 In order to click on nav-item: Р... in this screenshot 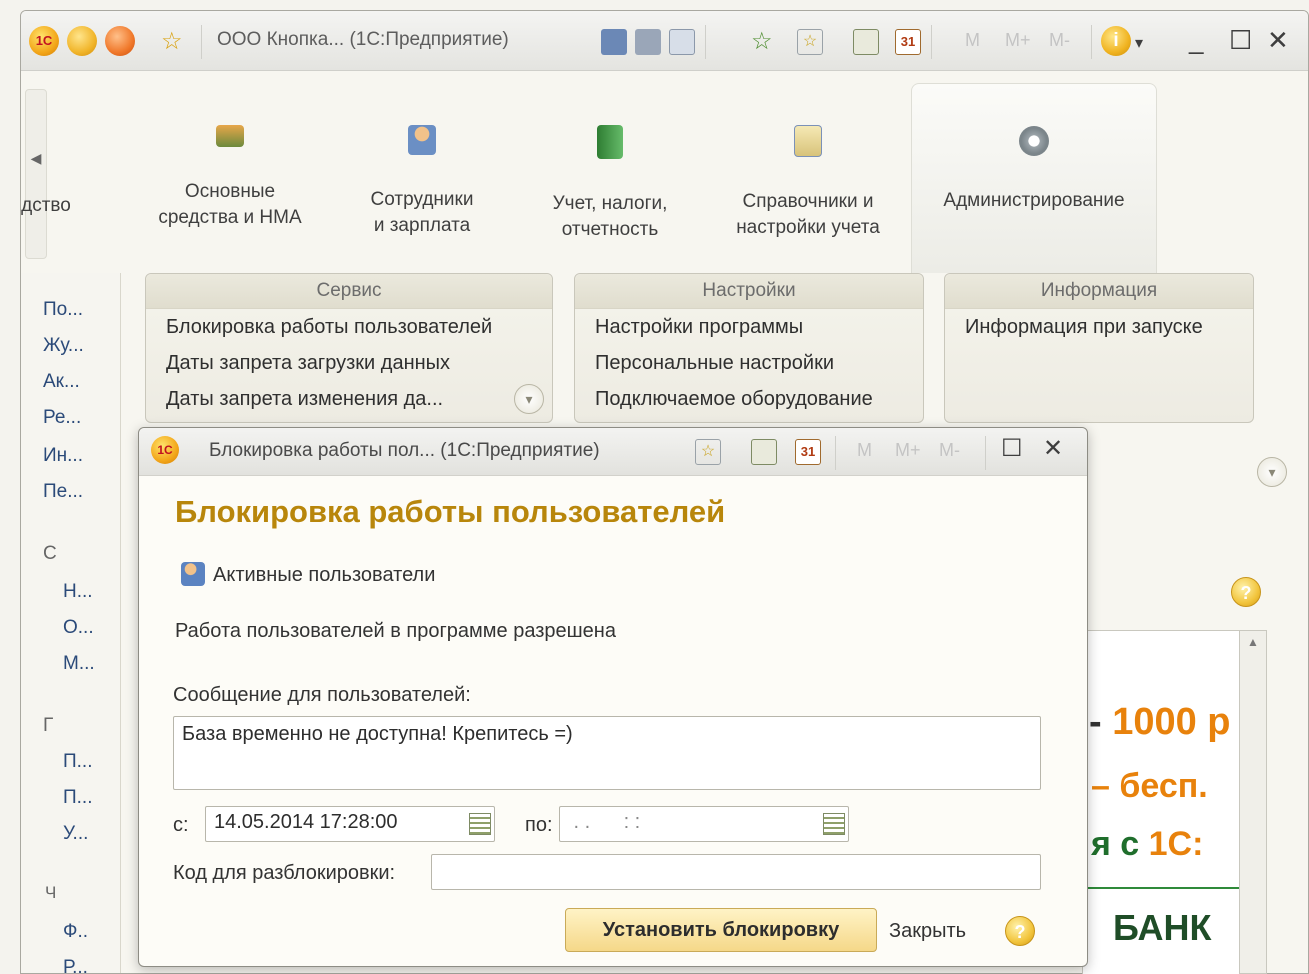, I will do `click(75, 965)`.